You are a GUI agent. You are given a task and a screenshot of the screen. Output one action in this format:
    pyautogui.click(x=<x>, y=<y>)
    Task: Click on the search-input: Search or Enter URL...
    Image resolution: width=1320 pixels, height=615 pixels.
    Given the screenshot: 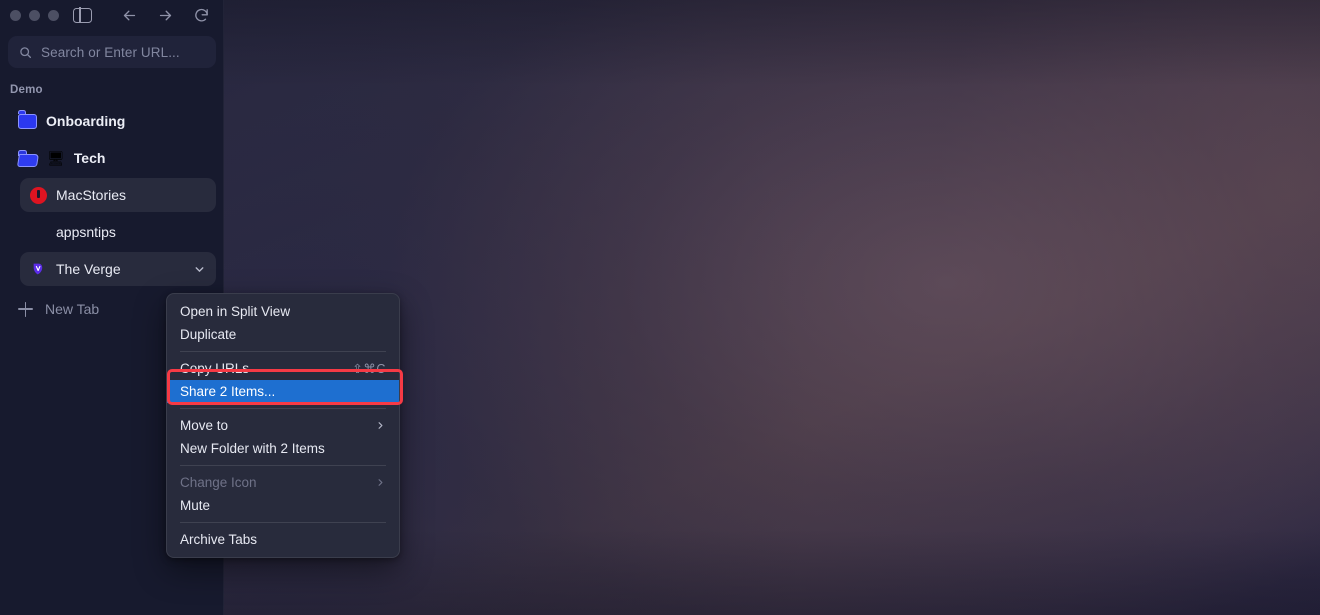 What is the action you would take?
    pyautogui.click(x=112, y=52)
    